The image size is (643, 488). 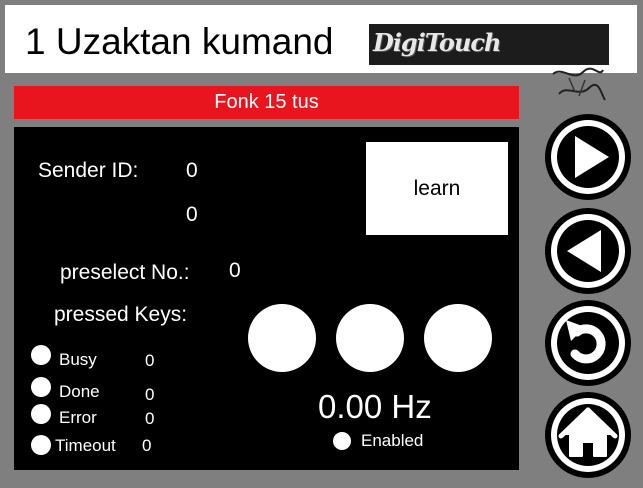 I want to click on learn-button-label: learn, so click(x=437, y=188).